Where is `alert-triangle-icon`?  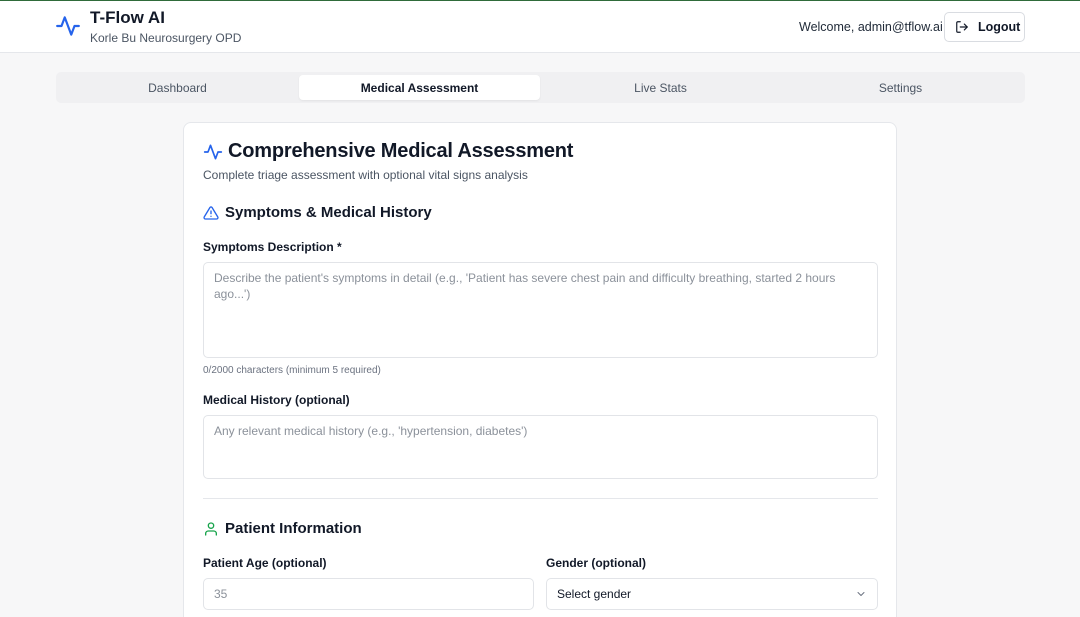
alert-triangle-icon is located at coordinates (211, 213).